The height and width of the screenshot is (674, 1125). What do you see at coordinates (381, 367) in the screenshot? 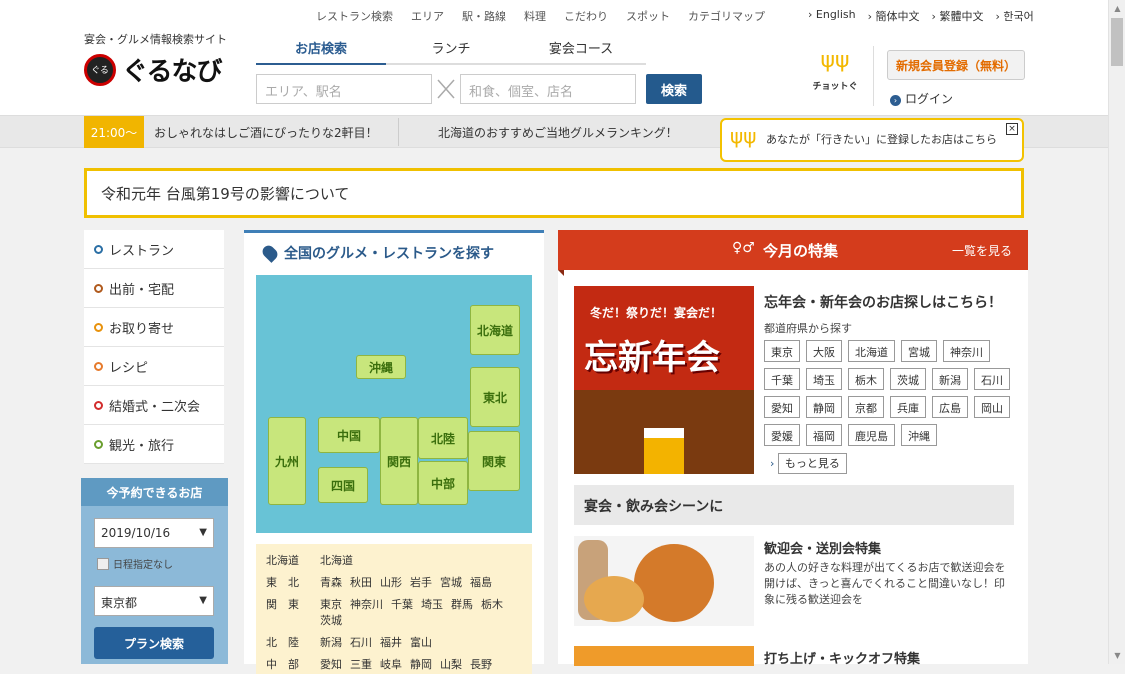
I see `region-okinawa: 沖縄` at bounding box center [381, 367].